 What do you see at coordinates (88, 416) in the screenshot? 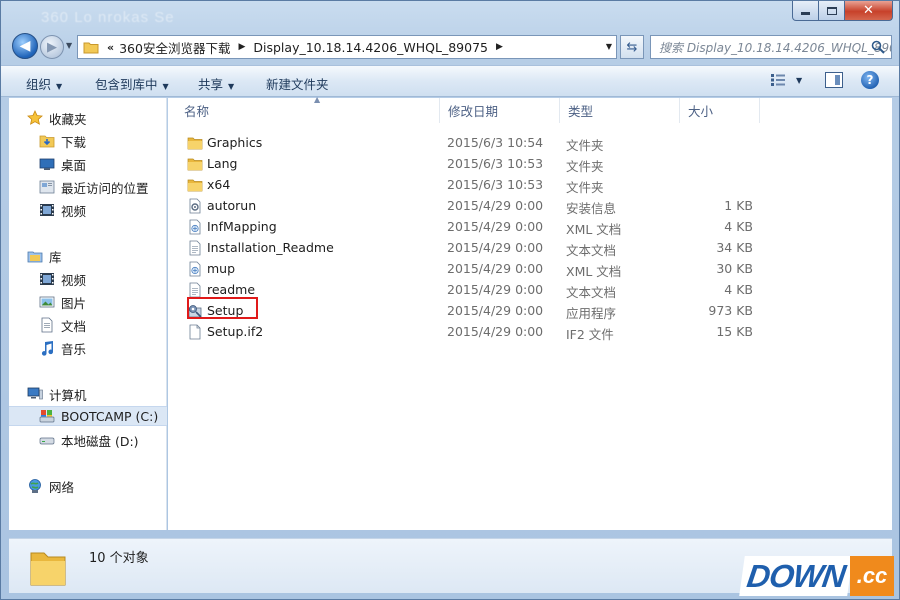
I see `nav-drive-c: BOOTCAMP (C:)` at bounding box center [88, 416].